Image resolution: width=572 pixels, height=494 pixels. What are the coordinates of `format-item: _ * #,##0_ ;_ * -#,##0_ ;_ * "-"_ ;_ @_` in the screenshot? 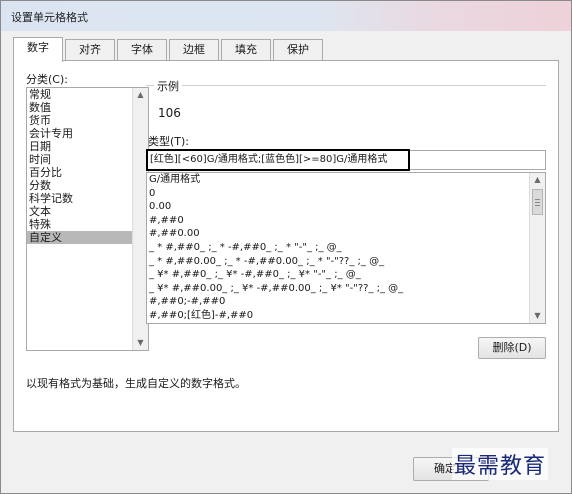 It's located at (338, 248).